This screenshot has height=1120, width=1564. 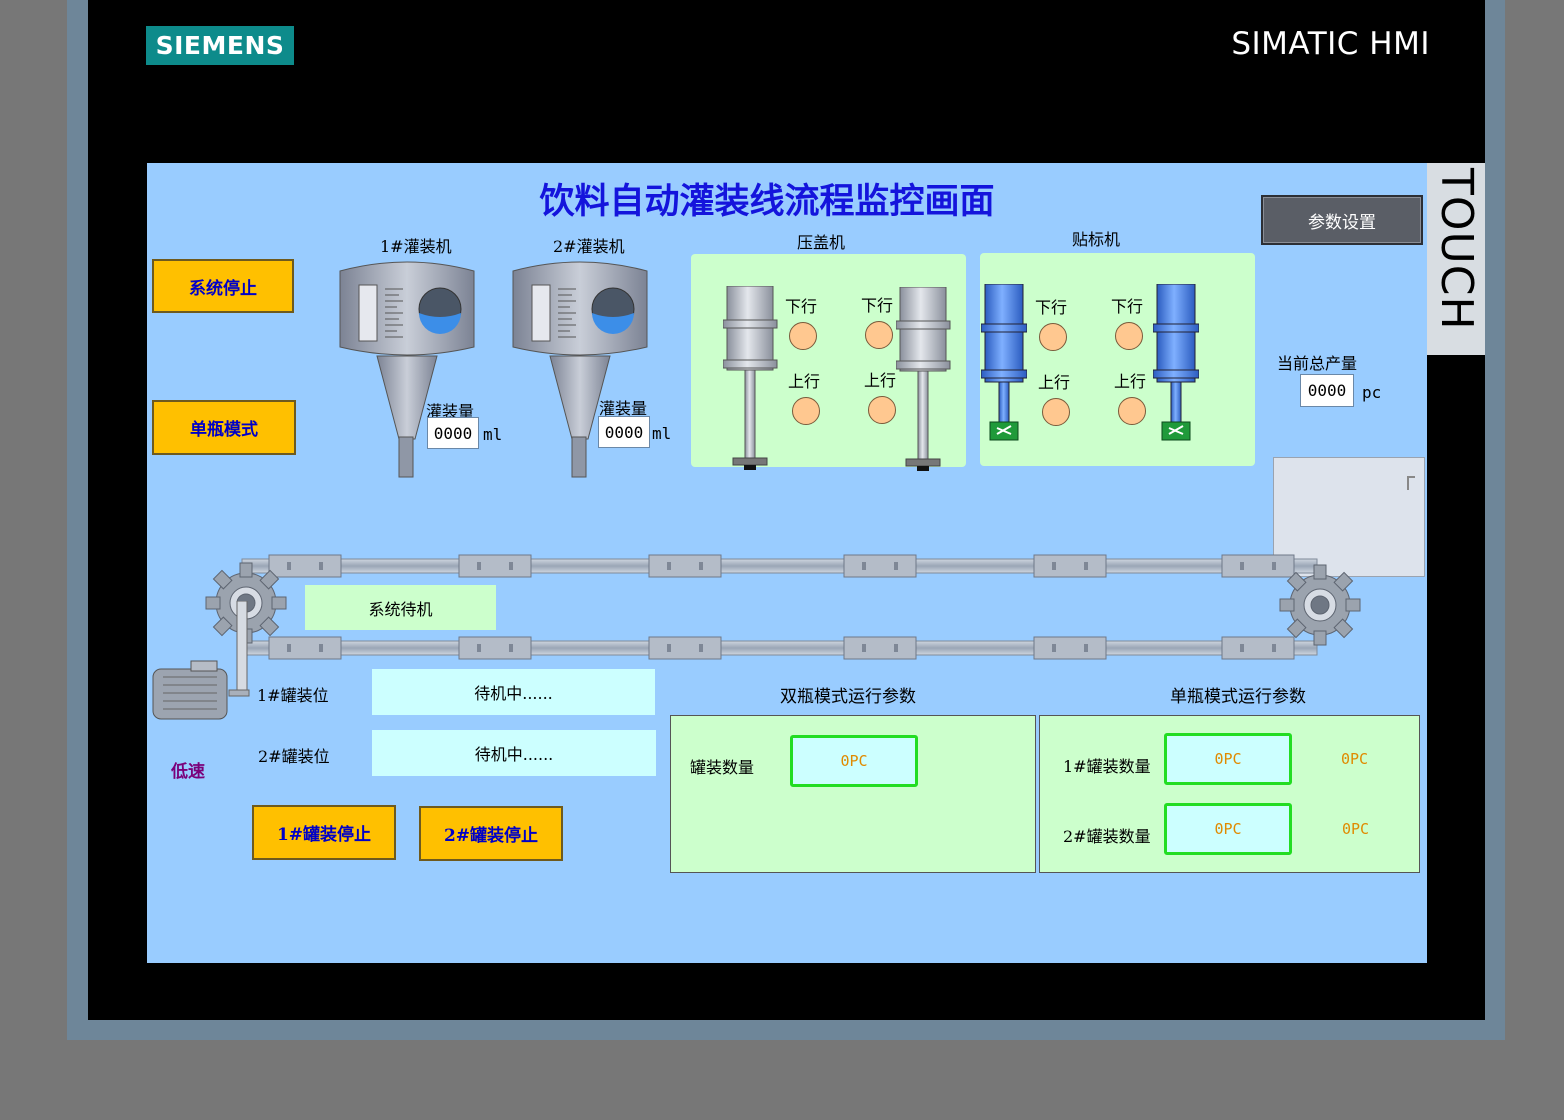 What do you see at coordinates (1330, 44) in the screenshot?
I see `model-label: SIMATIC HMI` at bounding box center [1330, 44].